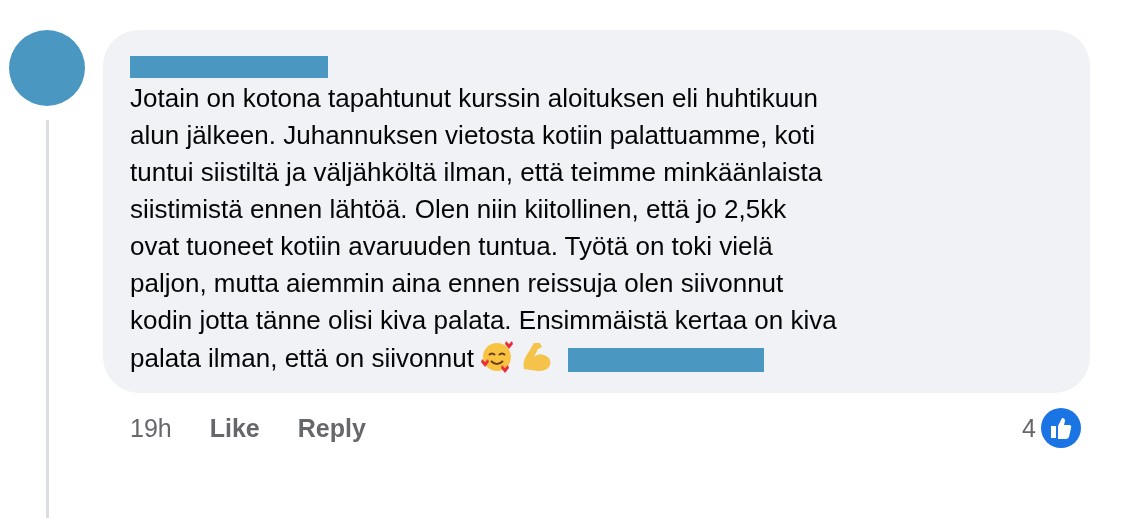 The height and width of the screenshot is (518, 1132). Describe the element at coordinates (1029, 428) in the screenshot. I see `reaction-count: 4` at that location.